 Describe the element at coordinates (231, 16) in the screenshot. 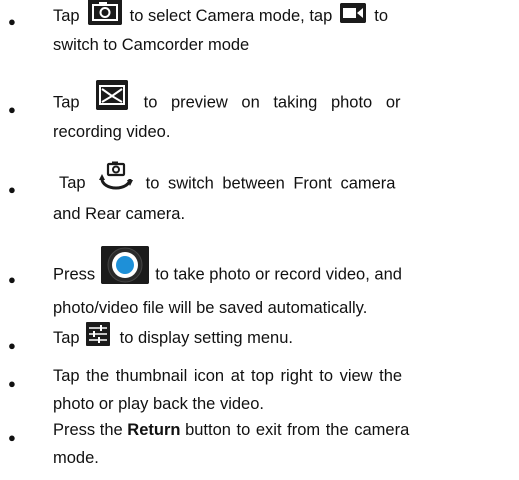

I see `item-text: to select Camera mode, tap` at that location.